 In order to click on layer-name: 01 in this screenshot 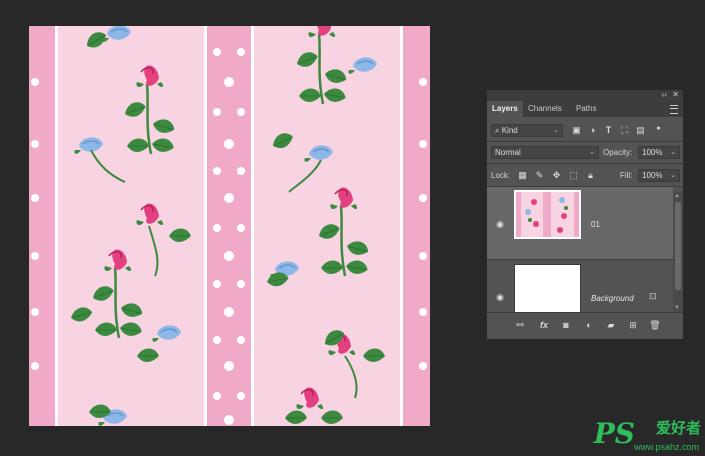, I will do `click(595, 224)`.